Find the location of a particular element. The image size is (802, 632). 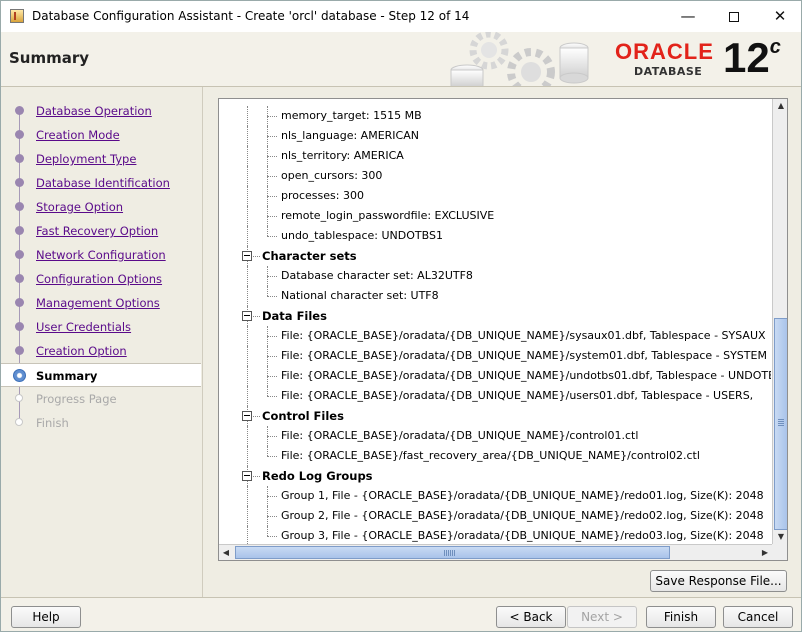

tree-leaf-label: nls_language: AMERICAN is located at coordinates (350, 135).